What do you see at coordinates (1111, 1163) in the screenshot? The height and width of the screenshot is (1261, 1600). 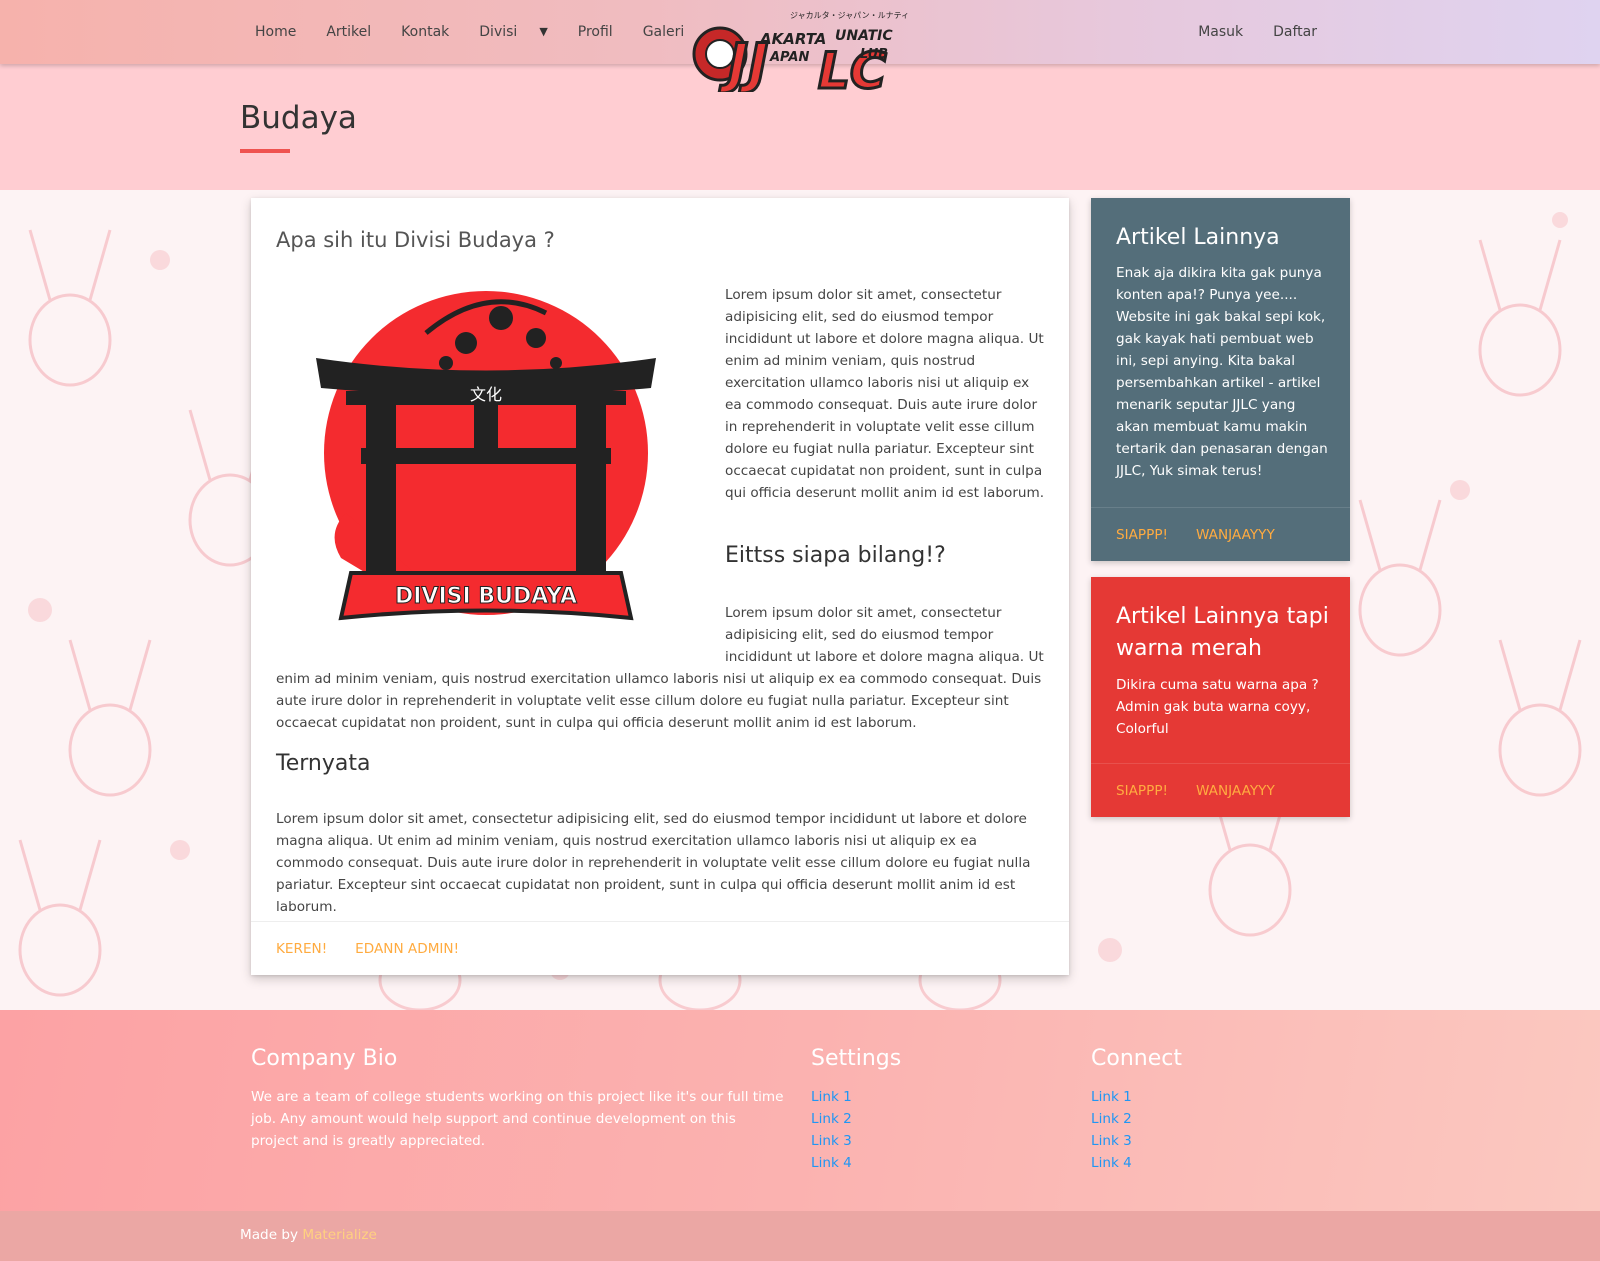 I see `connect-link-4: Link 4` at bounding box center [1111, 1163].